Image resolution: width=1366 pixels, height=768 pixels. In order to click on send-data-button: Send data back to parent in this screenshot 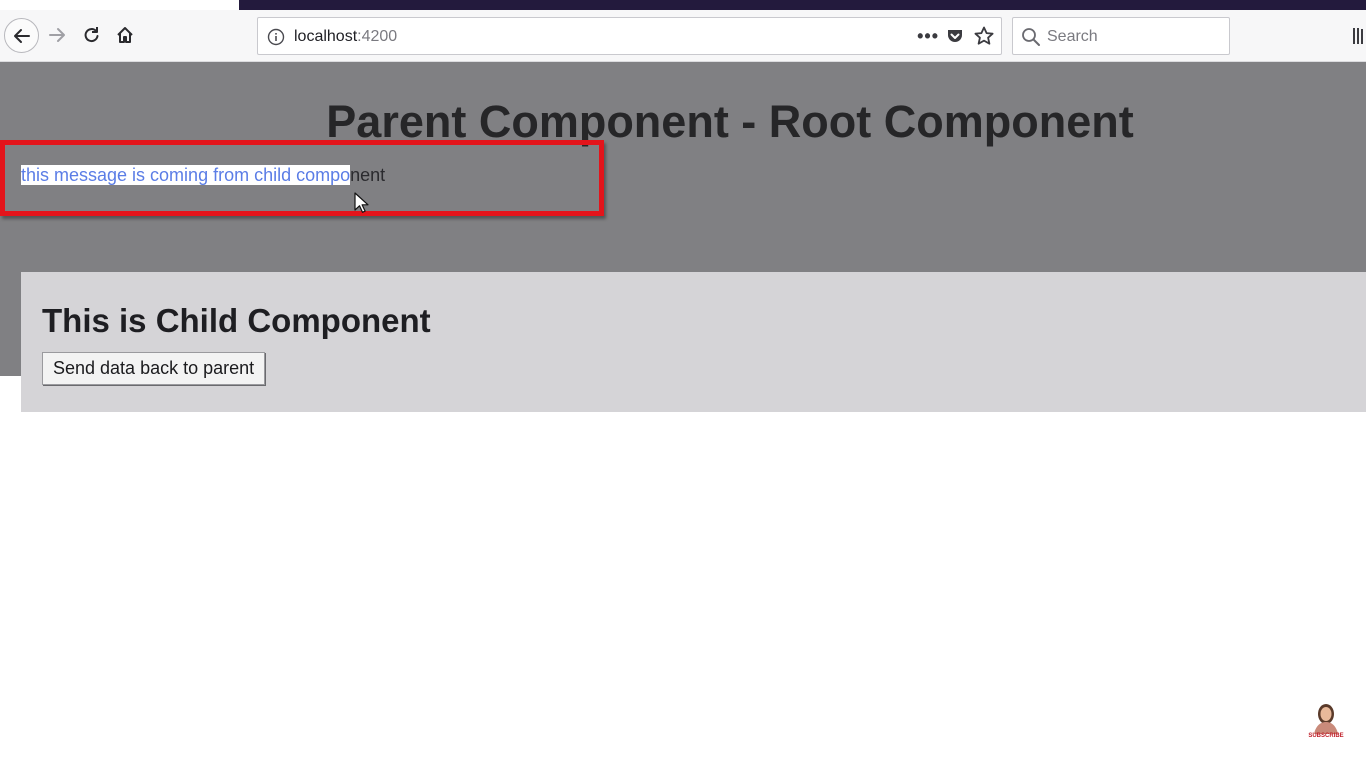, I will do `click(154, 368)`.